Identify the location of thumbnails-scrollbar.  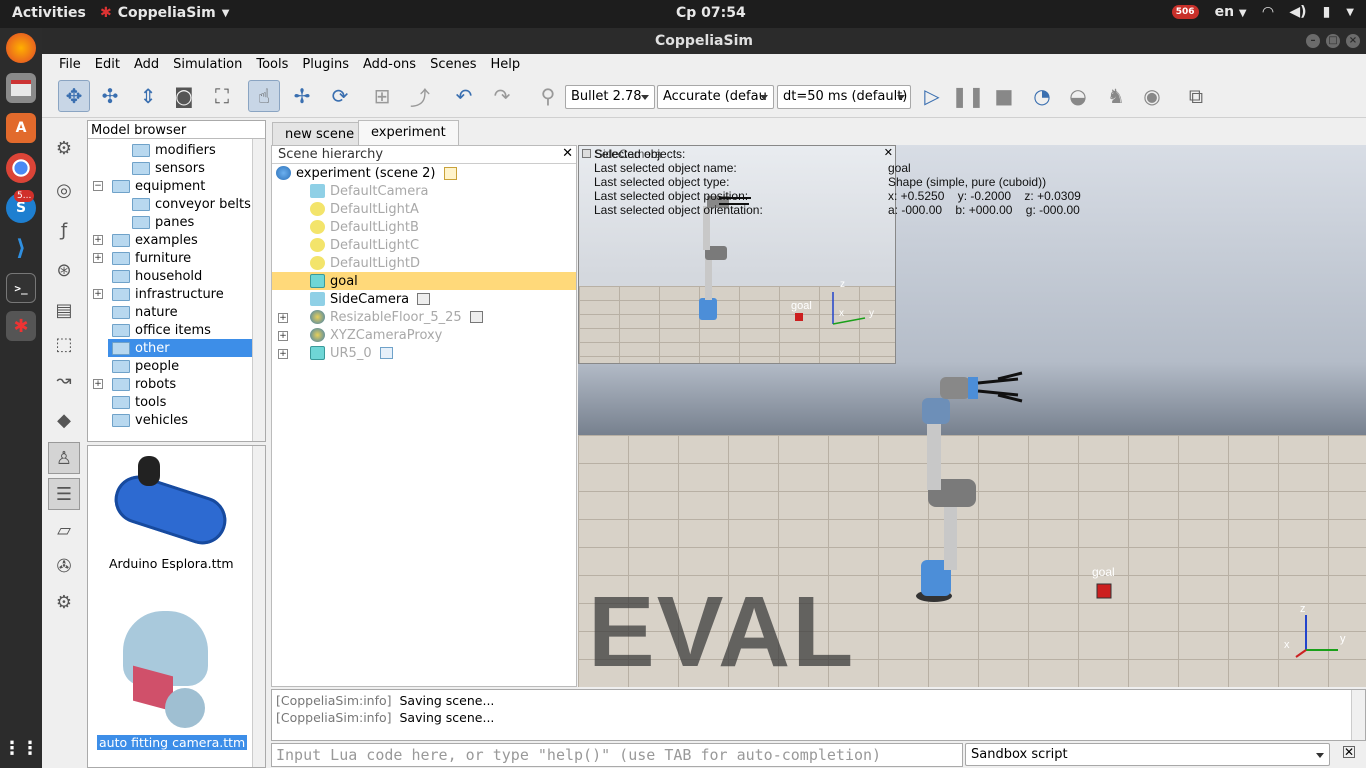
(258, 606).